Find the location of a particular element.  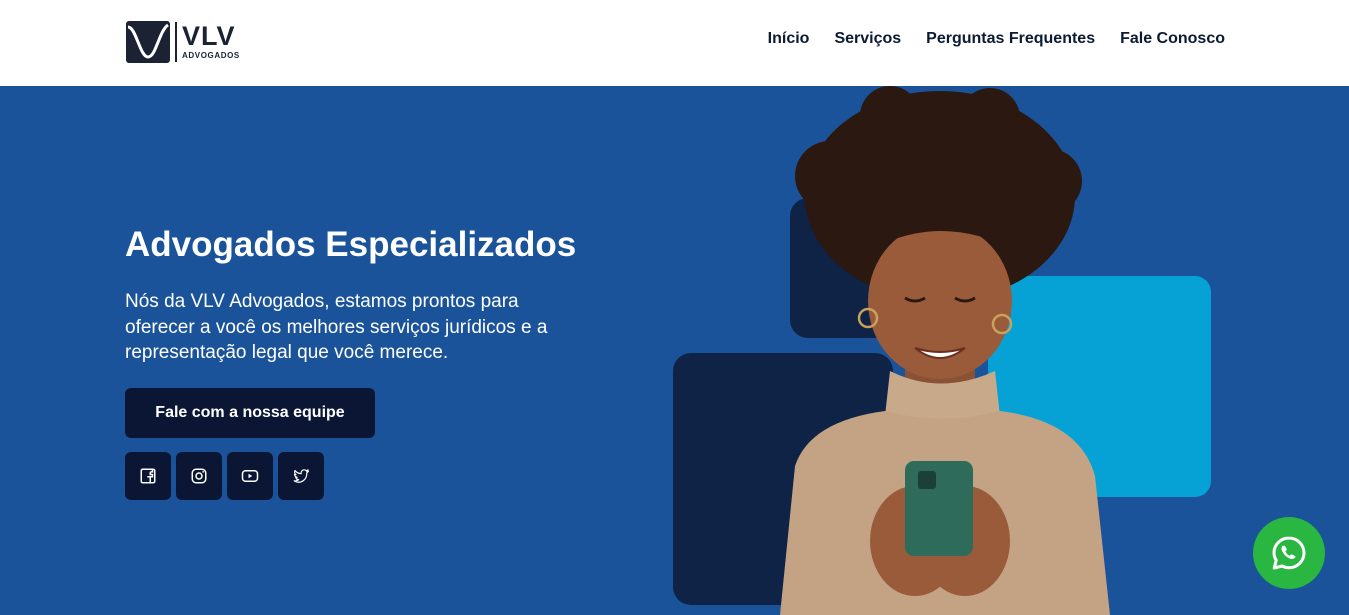

brand-logo: VLV ADVOGADOS is located at coordinates (188, 42).